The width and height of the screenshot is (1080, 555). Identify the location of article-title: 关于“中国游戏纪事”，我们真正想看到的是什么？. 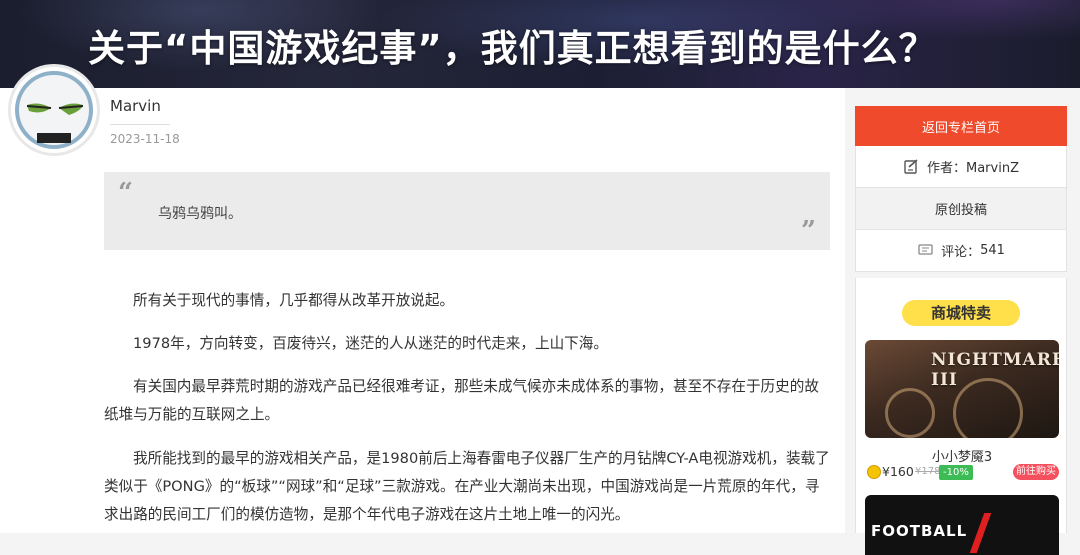
(512, 48).